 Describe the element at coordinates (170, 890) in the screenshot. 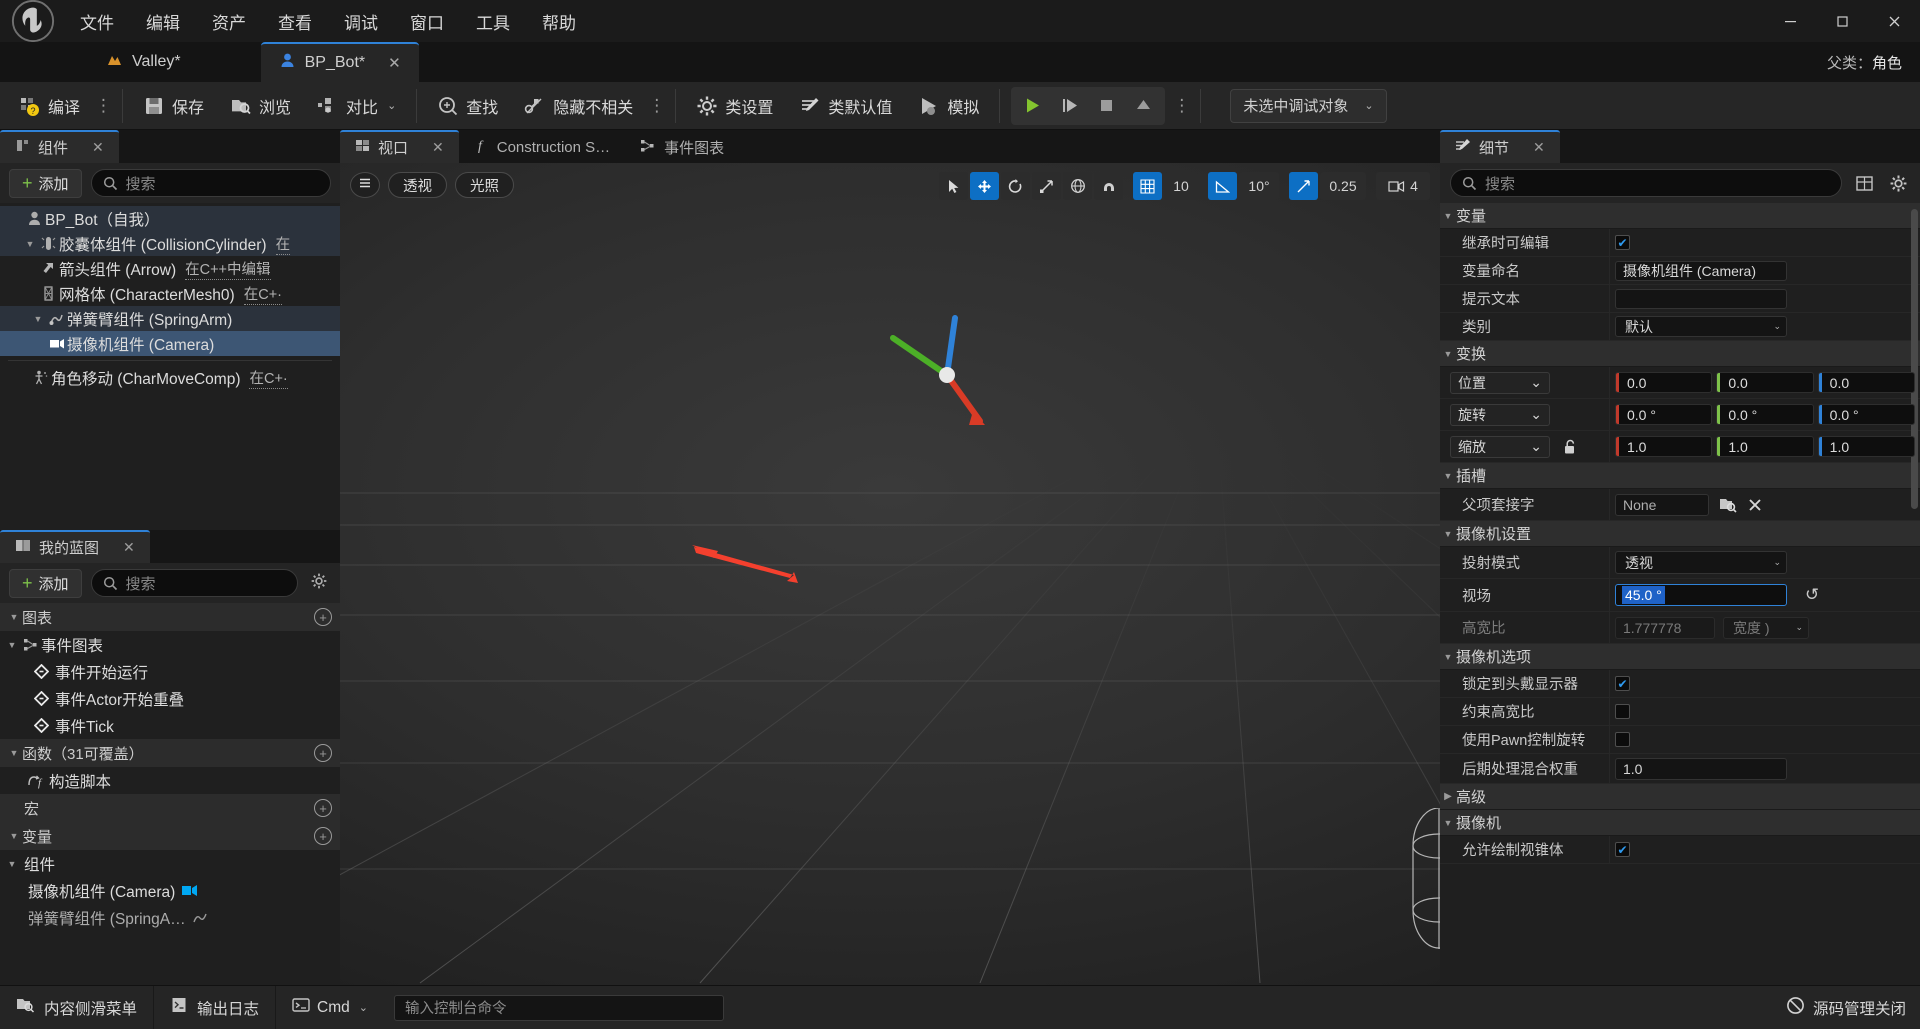

I see `variable-camera: 摄像机组件 (Camera)` at that location.